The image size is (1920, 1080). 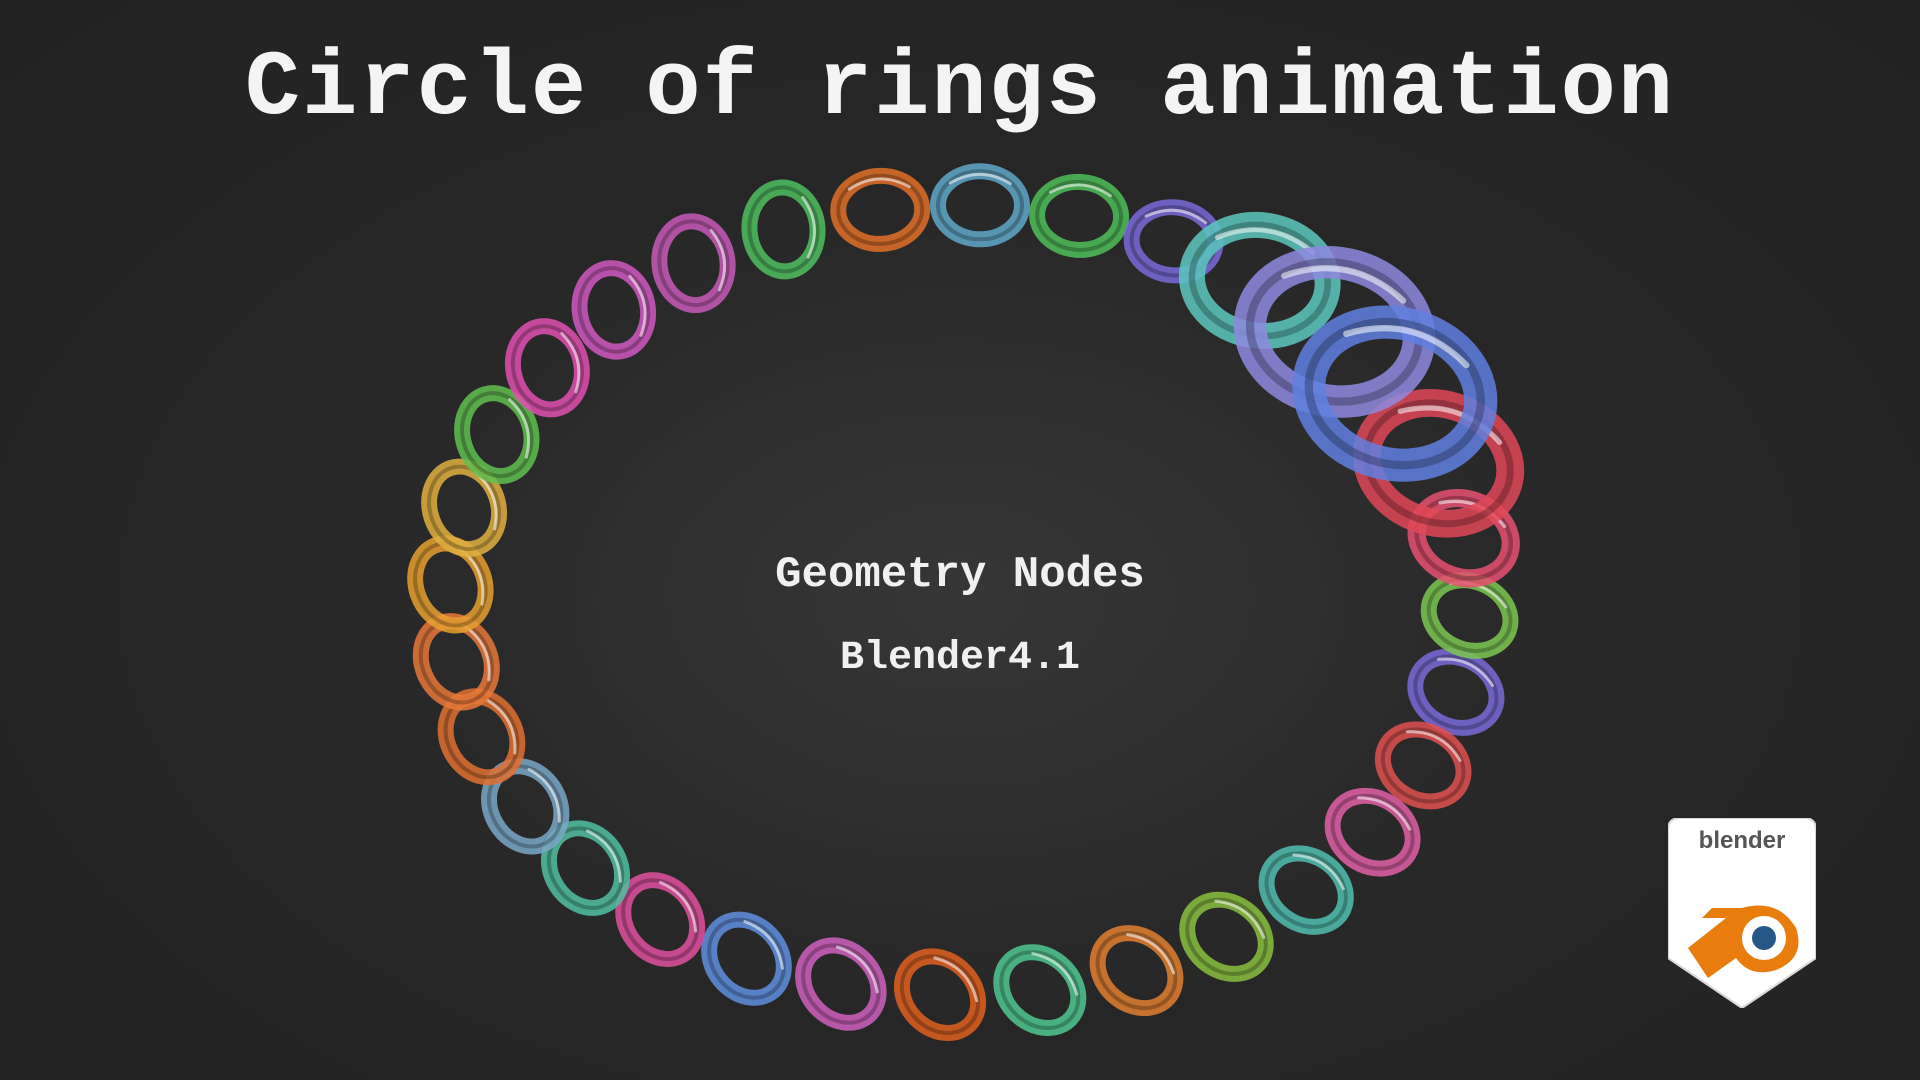 What do you see at coordinates (960, 575) in the screenshot?
I see `subtitle-geometry-nodes: Geometry Nodes` at bounding box center [960, 575].